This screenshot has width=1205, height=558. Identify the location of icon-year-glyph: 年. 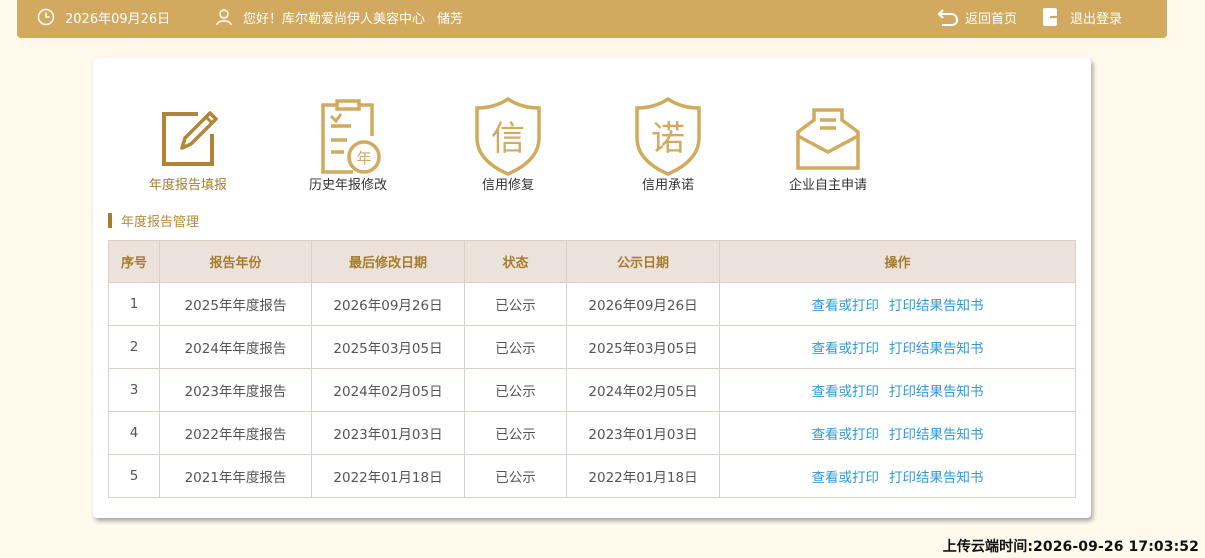
(363, 158).